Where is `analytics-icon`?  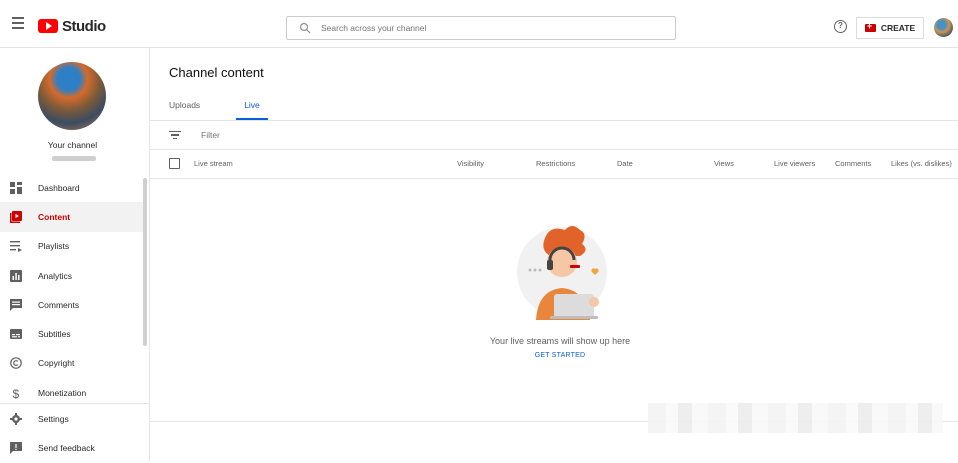 analytics-icon is located at coordinates (16, 275).